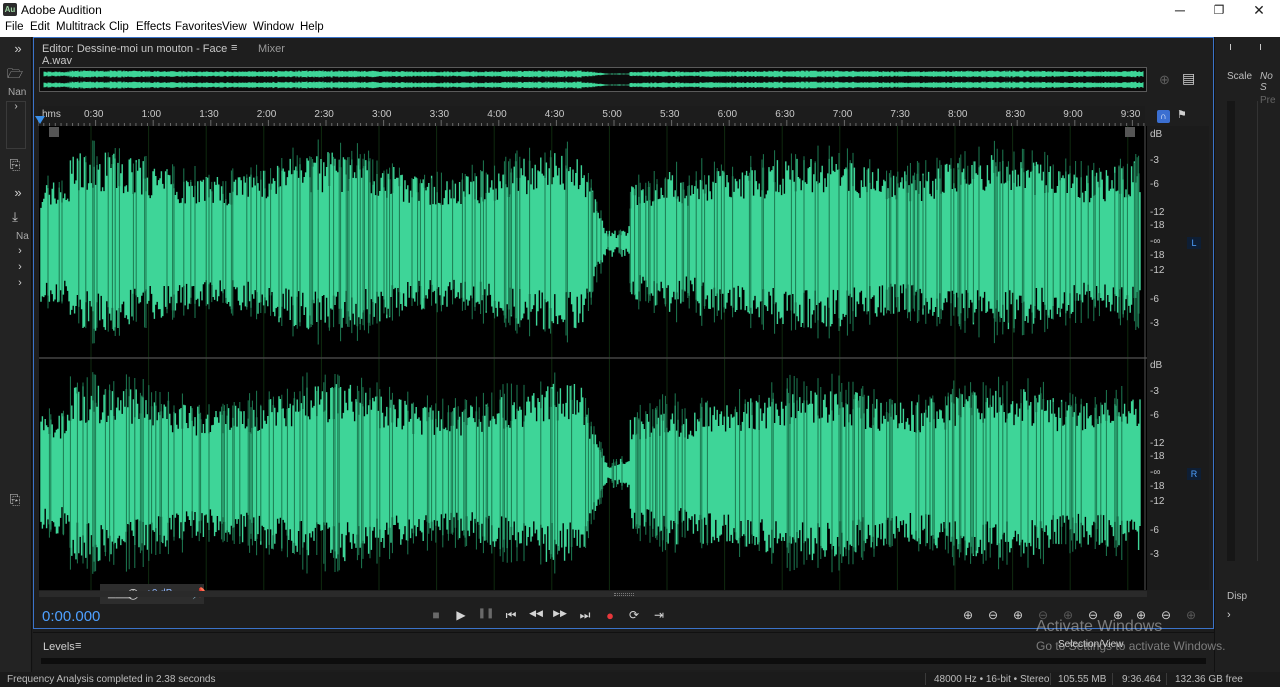  What do you see at coordinates (234, 27) in the screenshot?
I see `menu-view: View` at bounding box center [234, 27].